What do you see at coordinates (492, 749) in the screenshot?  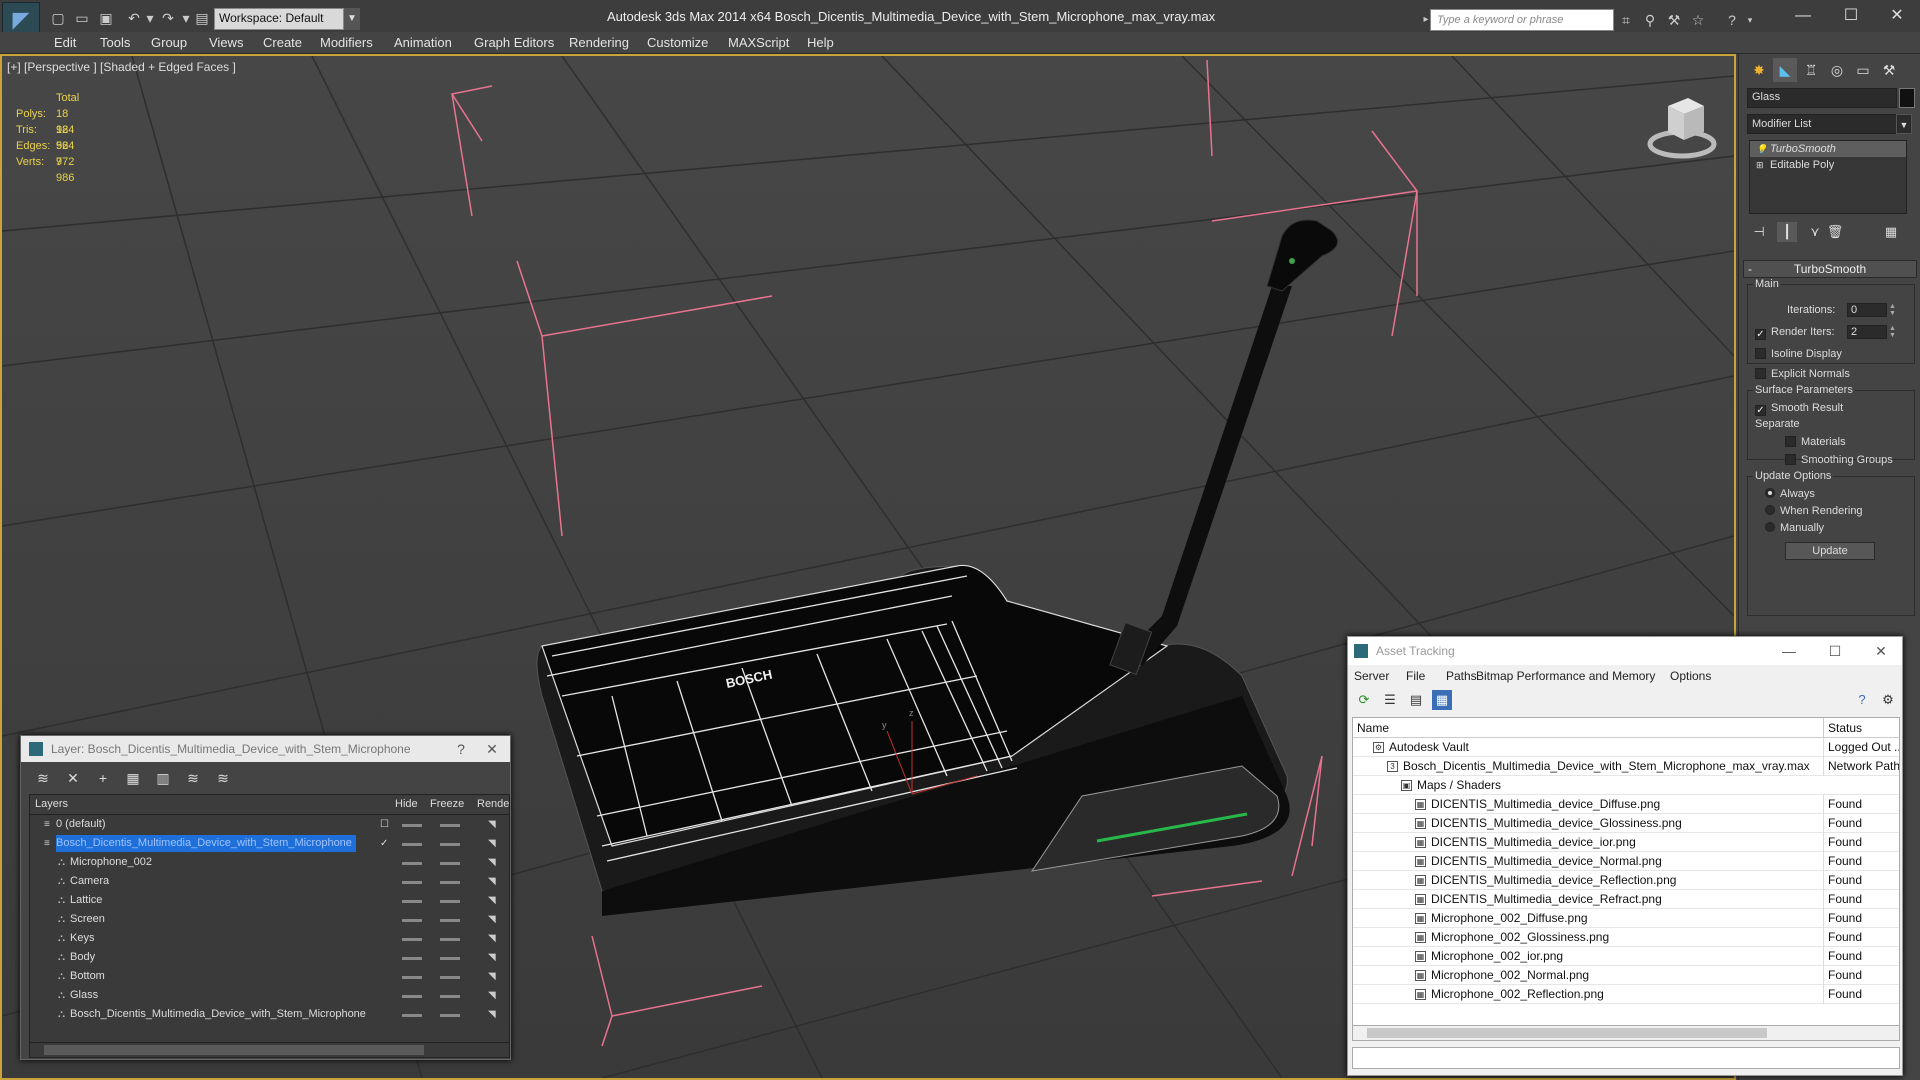 I see `close-window-button: ✕` at bounding box center [492, 749].